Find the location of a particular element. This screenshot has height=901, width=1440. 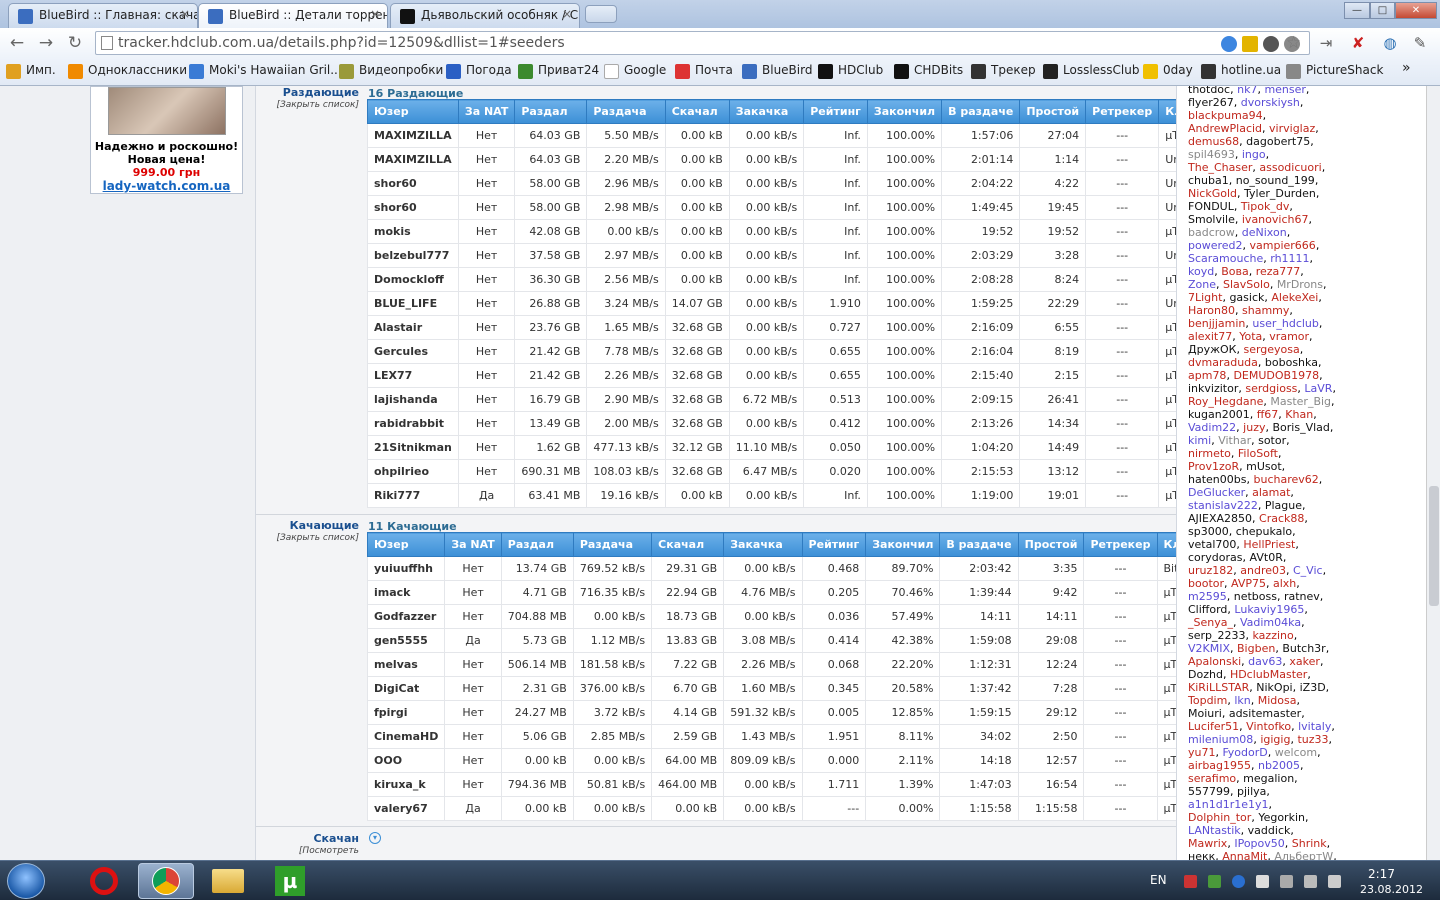

online-user-link: AlekeXei is located at coordinates (1294, 297).